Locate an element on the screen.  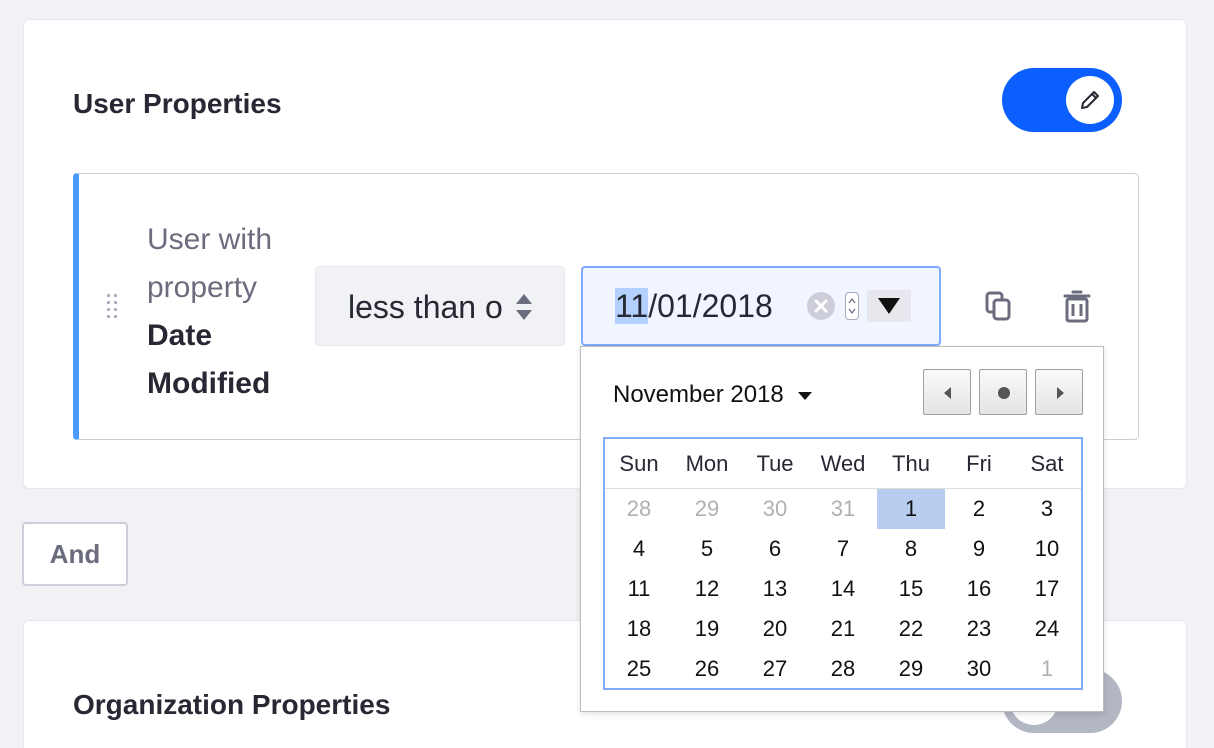
edit-toggle is located at coordinates (1062, 100).